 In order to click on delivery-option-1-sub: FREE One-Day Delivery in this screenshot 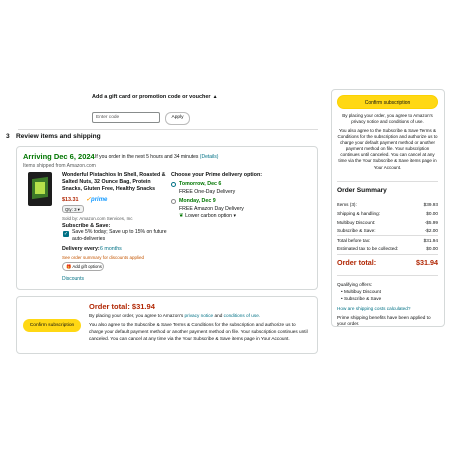, I will do `click(207, 192)`.